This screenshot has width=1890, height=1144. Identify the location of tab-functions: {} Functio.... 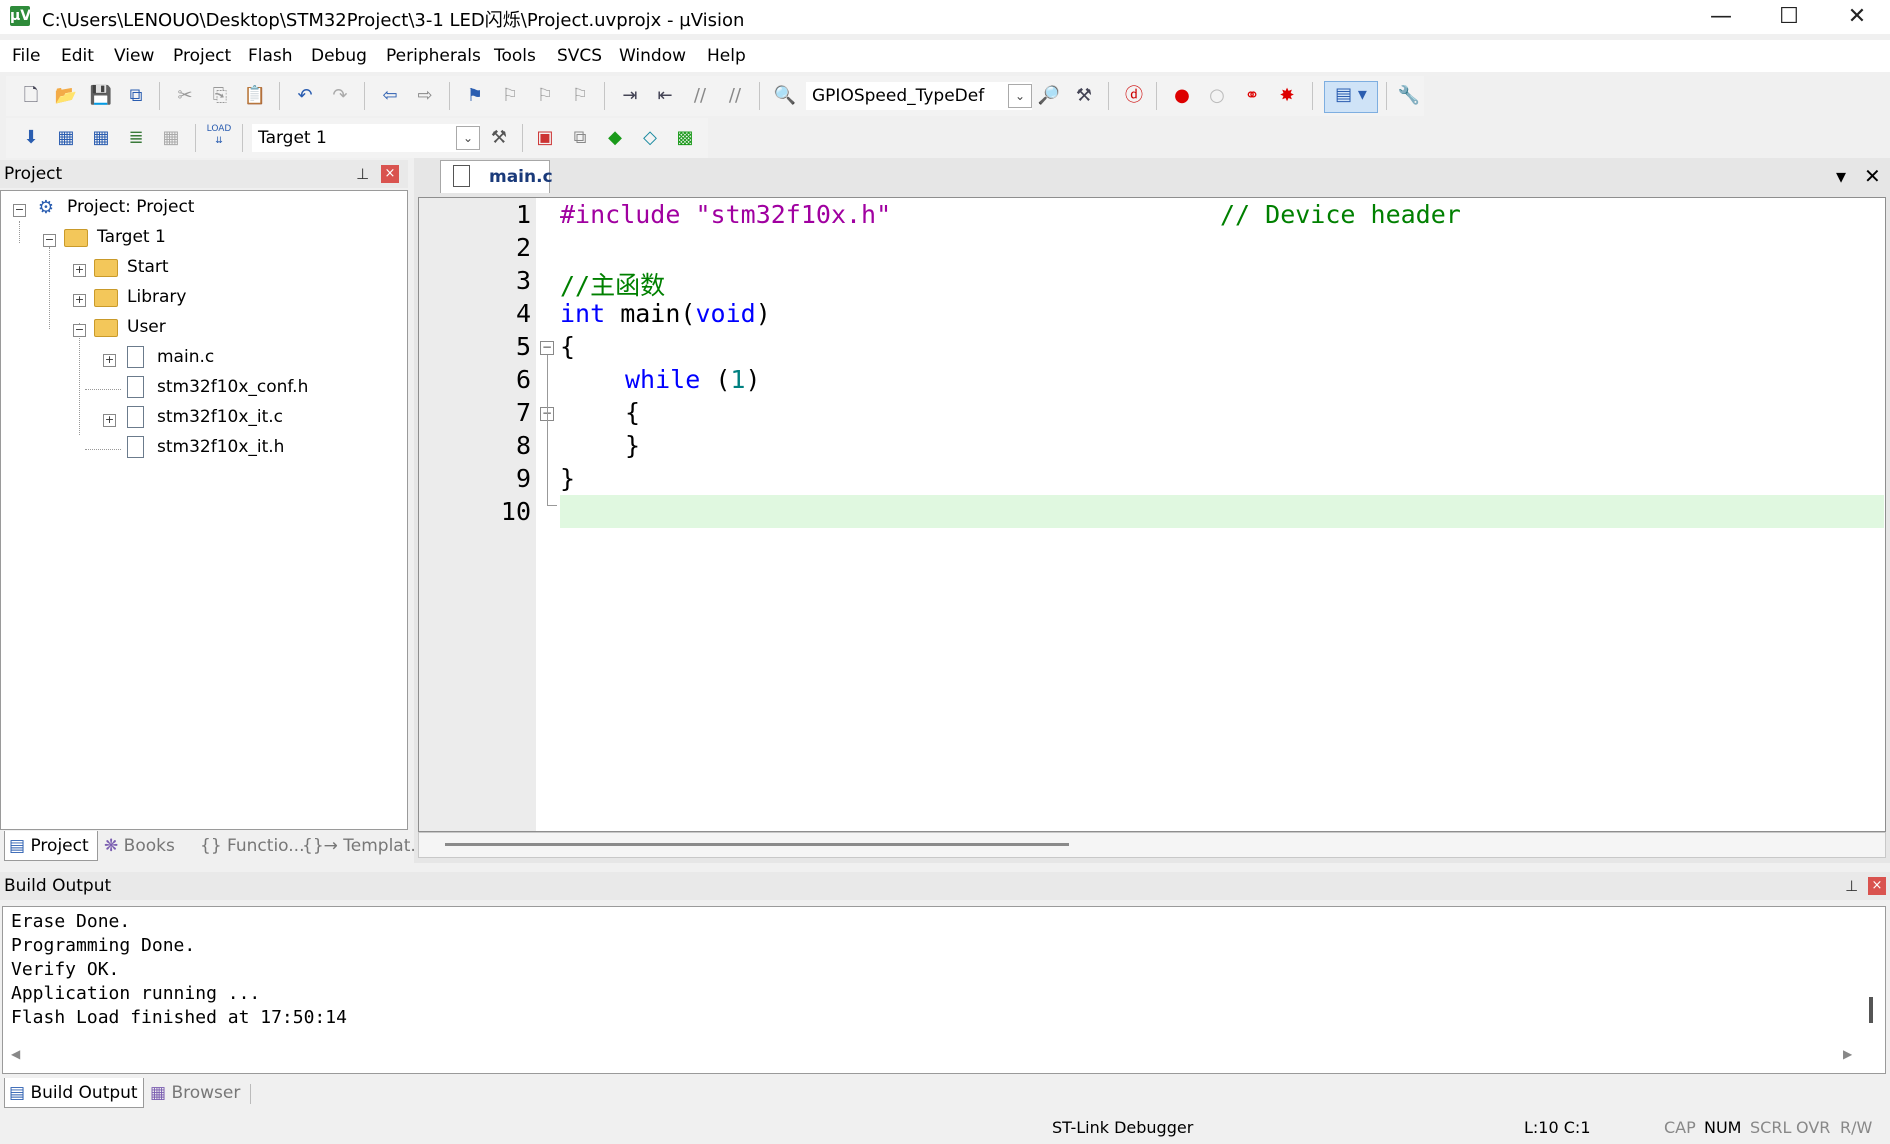
(252, 846).